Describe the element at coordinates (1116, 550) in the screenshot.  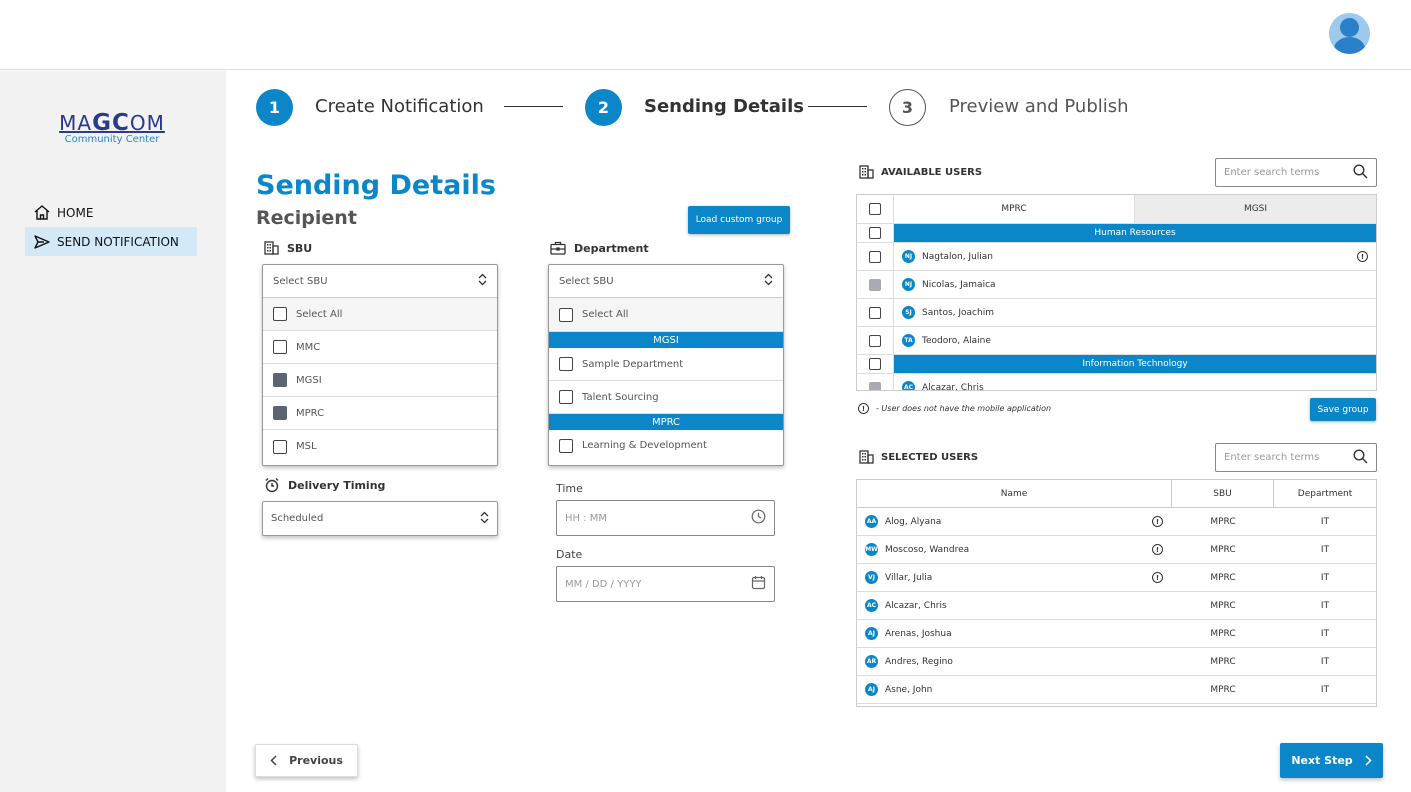
I see `table-row: MW Moscoso, Wandrea! MPRC IT` at that location.